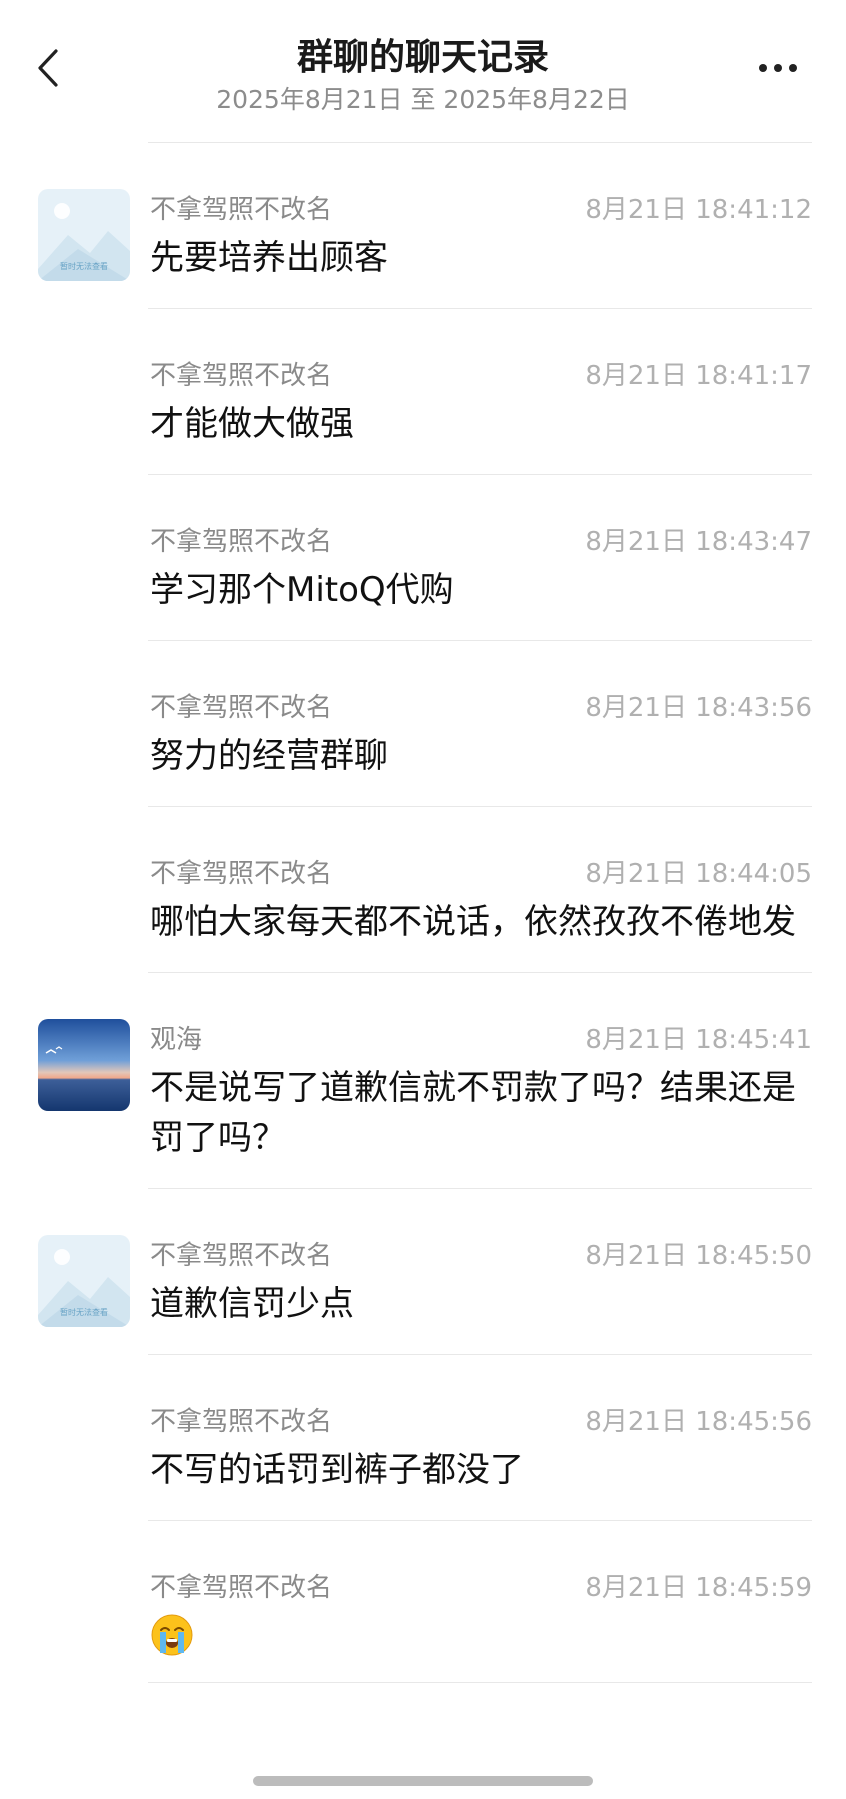 This screenshot has width=846, height=1799. Describe the element at coordinates (473, 922) in the screenshot. I see `message-text: 哪怕大家每天都不说话，依然孜孜不倦地发` at that location.